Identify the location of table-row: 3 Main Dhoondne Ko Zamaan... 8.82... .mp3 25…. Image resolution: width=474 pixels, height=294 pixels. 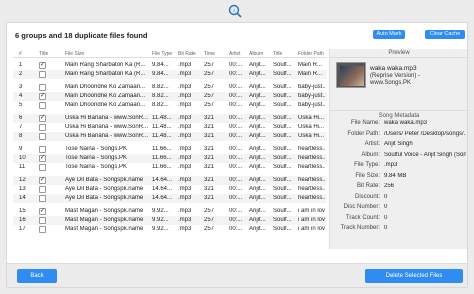
(170, 87).